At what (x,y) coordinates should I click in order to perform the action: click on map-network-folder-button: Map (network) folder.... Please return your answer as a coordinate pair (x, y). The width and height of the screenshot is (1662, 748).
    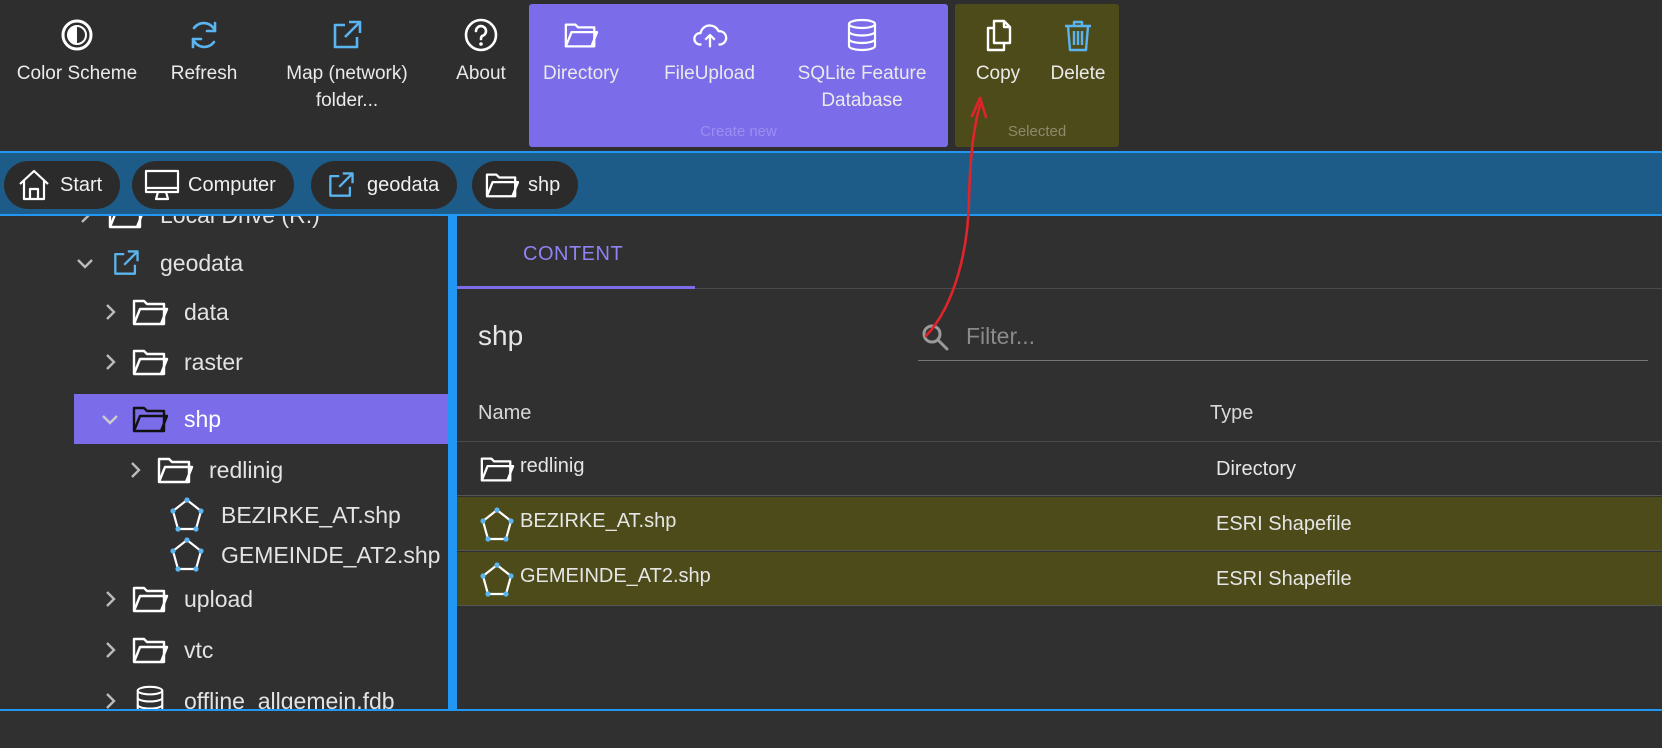
    Looking at the image, I should click on (347, 75).